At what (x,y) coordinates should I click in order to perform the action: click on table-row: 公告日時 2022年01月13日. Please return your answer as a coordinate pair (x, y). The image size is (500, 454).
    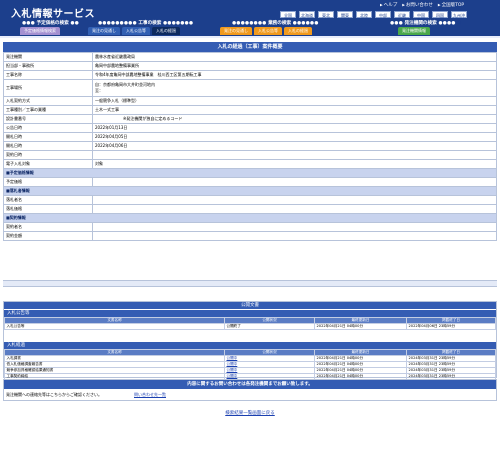
    Looking at the image, I should click on (250, 128).